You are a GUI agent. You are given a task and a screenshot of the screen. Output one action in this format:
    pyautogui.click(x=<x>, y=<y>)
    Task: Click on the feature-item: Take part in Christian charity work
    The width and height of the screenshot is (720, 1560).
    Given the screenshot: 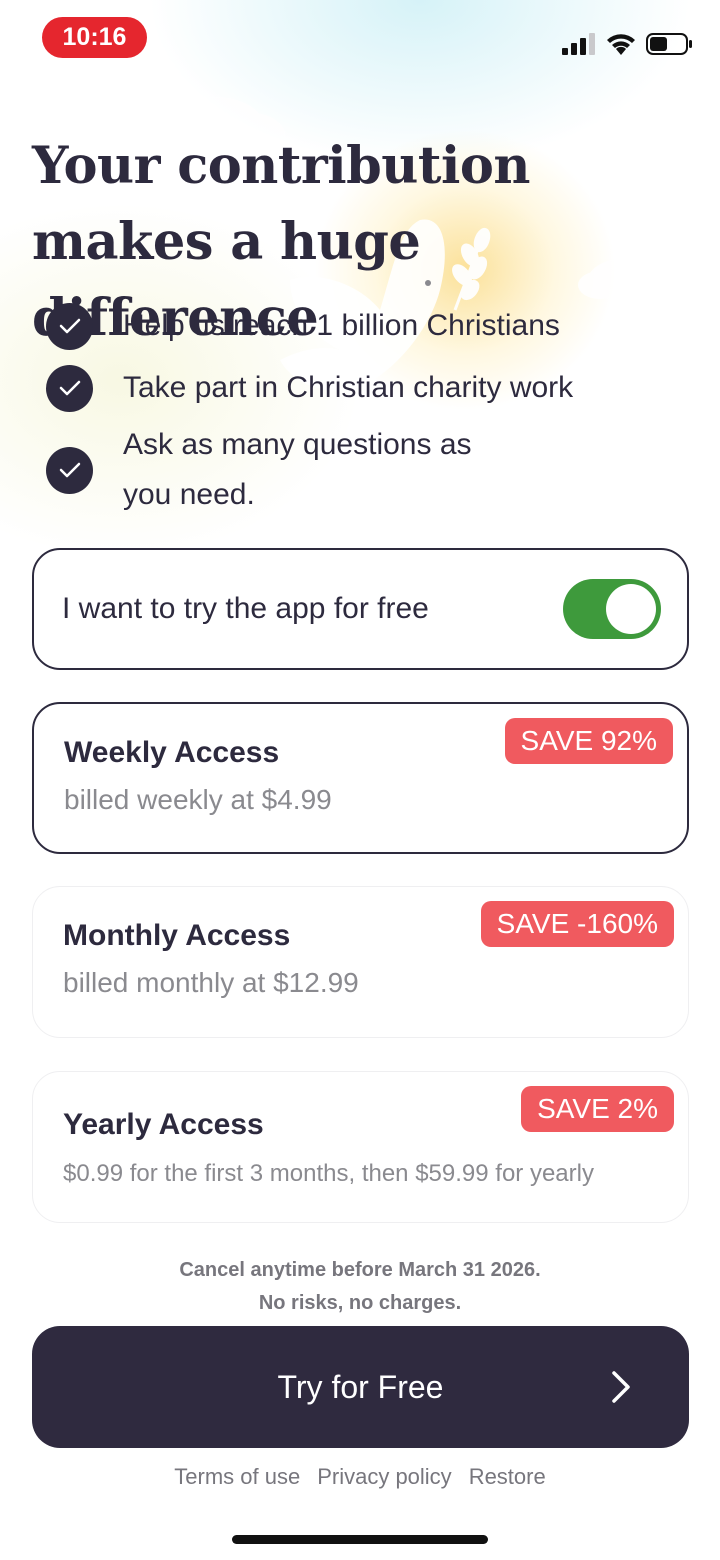 What is the action you would take?
    pyautogui.click(x=366, y=388)
    